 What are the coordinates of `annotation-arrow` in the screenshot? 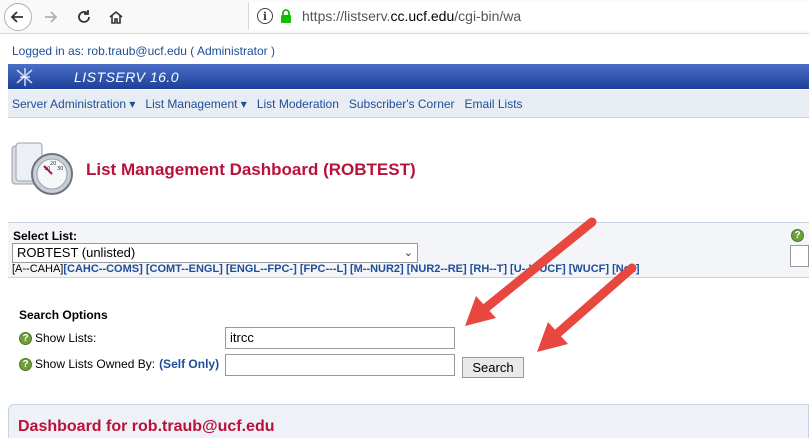 It's located at (587, 307).